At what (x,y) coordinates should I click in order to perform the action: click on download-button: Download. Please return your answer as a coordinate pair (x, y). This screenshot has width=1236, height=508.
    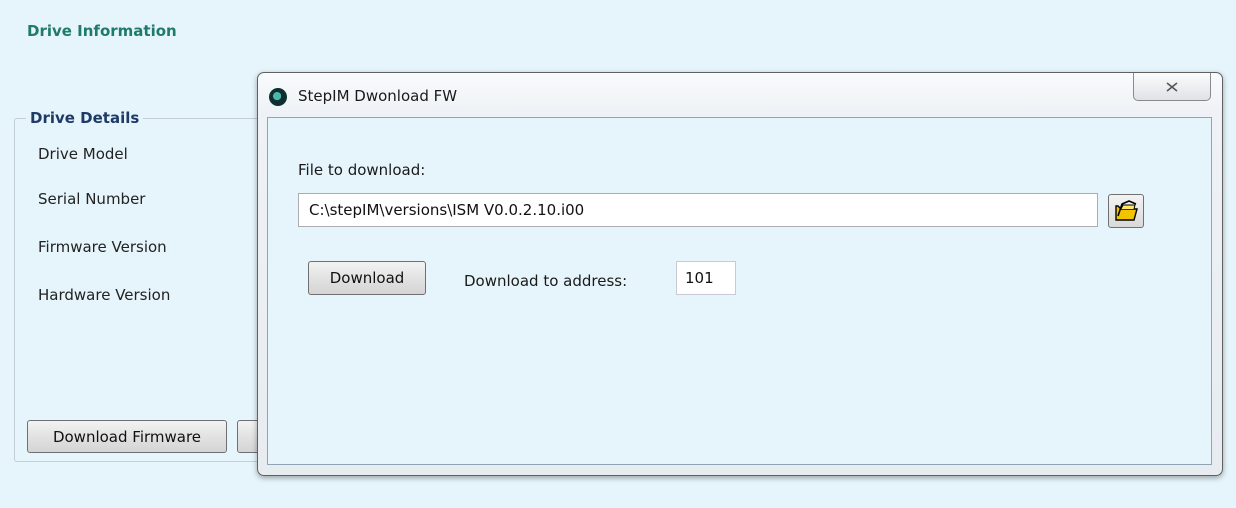
    Looking at the image, I should click on (367, 278).